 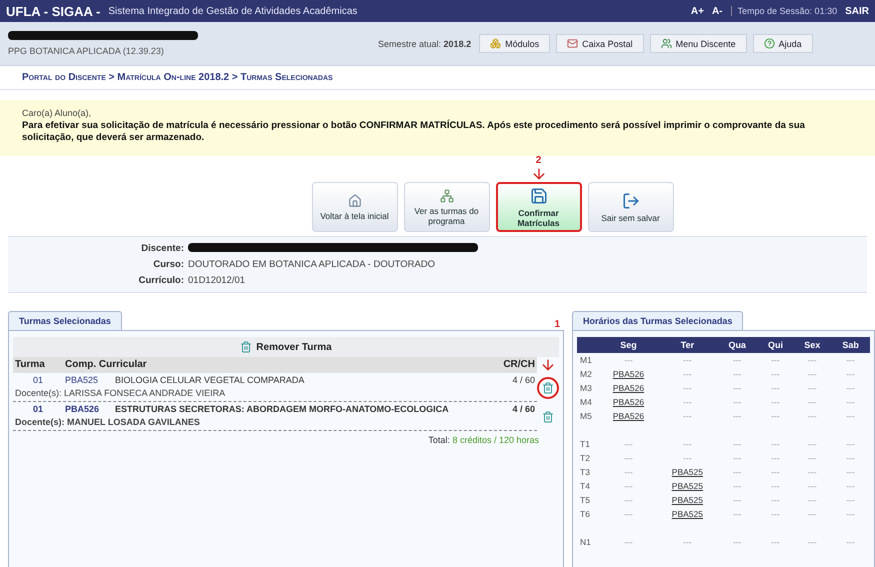 I want to click on action-button: Ver as turmas do programa, so click(x=447, y=207).